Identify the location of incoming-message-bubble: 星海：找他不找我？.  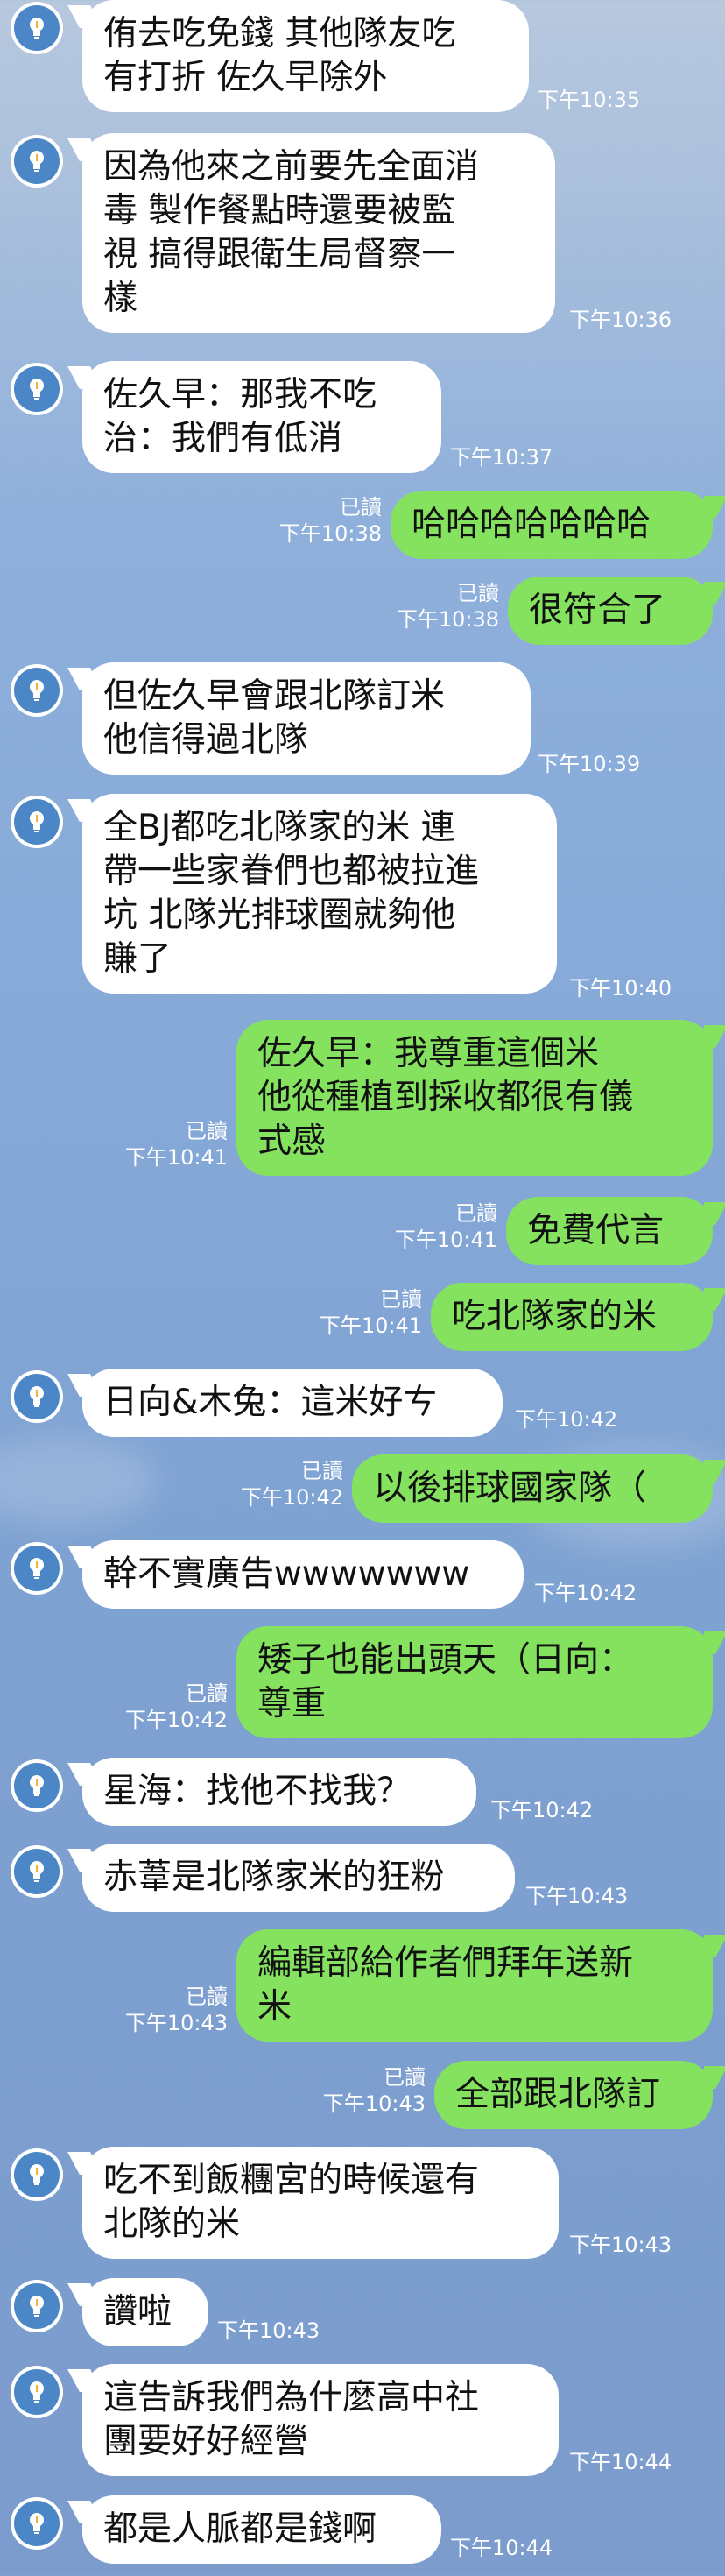
(279, 1792).